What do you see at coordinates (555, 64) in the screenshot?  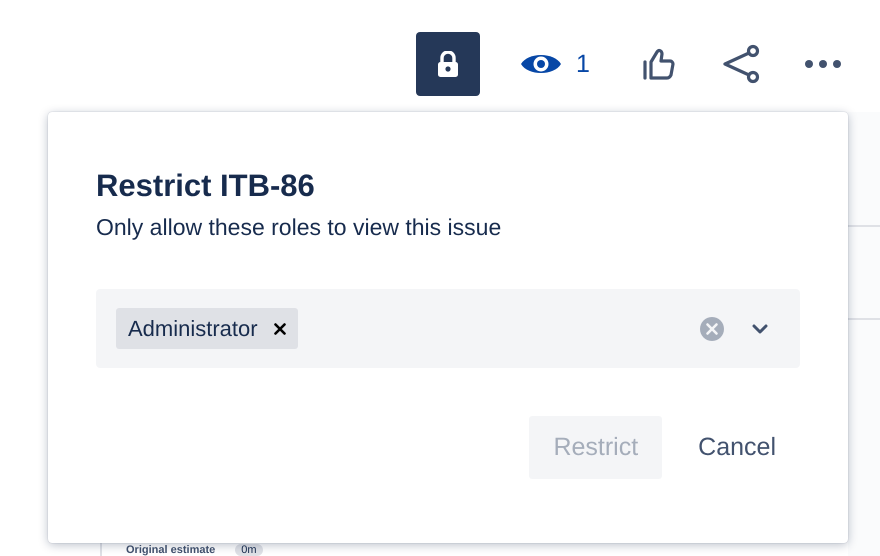 I see `watch-button: 1` at bounding box center [555, 64].